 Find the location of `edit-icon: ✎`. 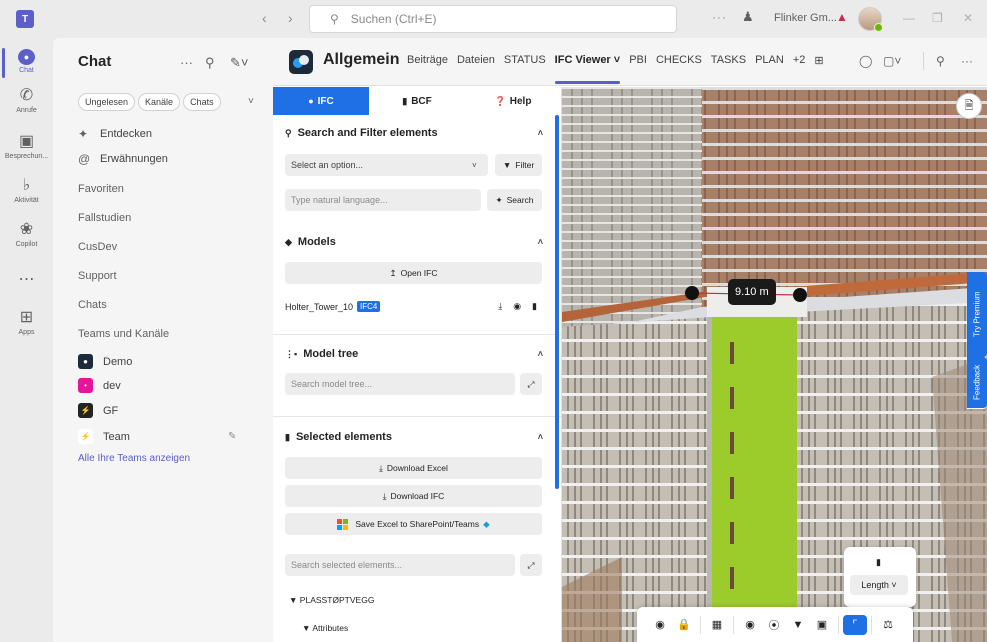

edit-icon: ✎ is located at coordinates (232, 436).